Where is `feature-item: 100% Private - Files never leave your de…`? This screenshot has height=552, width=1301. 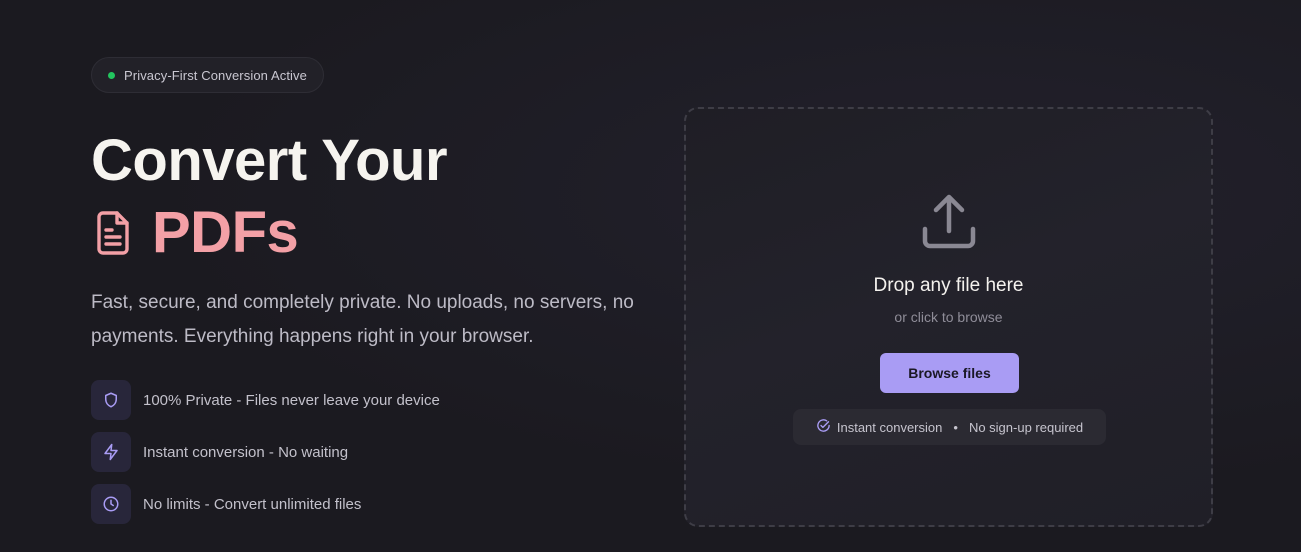 feature-item: 100% Private - Files never leave your de… is located at coordinates (265, 400).